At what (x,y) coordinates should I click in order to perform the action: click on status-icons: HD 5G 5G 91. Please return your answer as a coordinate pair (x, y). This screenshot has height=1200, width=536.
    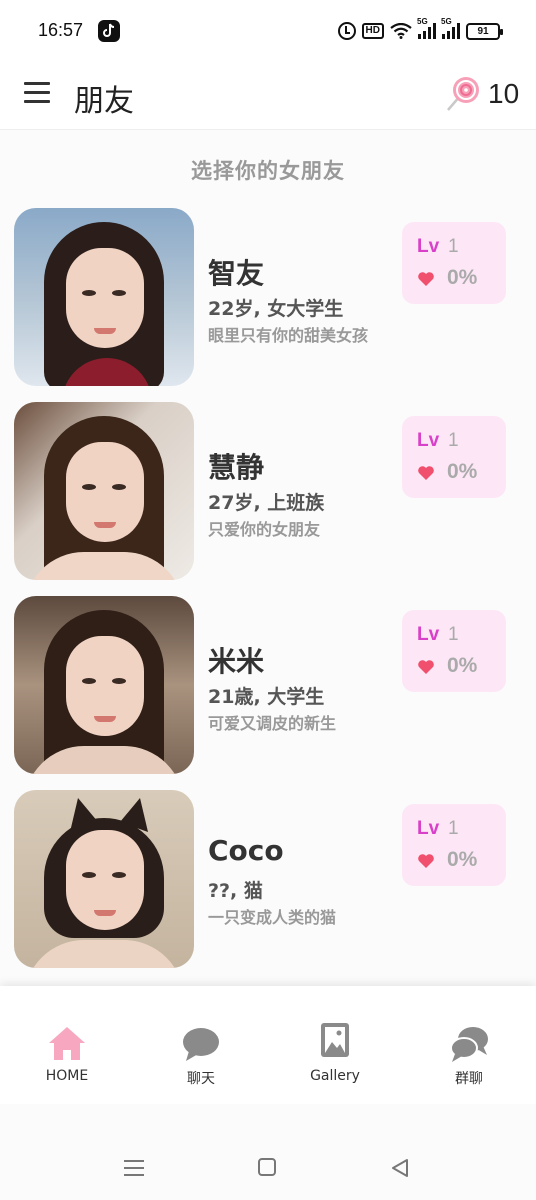
    Looking at the image, I should click on (420, 29).